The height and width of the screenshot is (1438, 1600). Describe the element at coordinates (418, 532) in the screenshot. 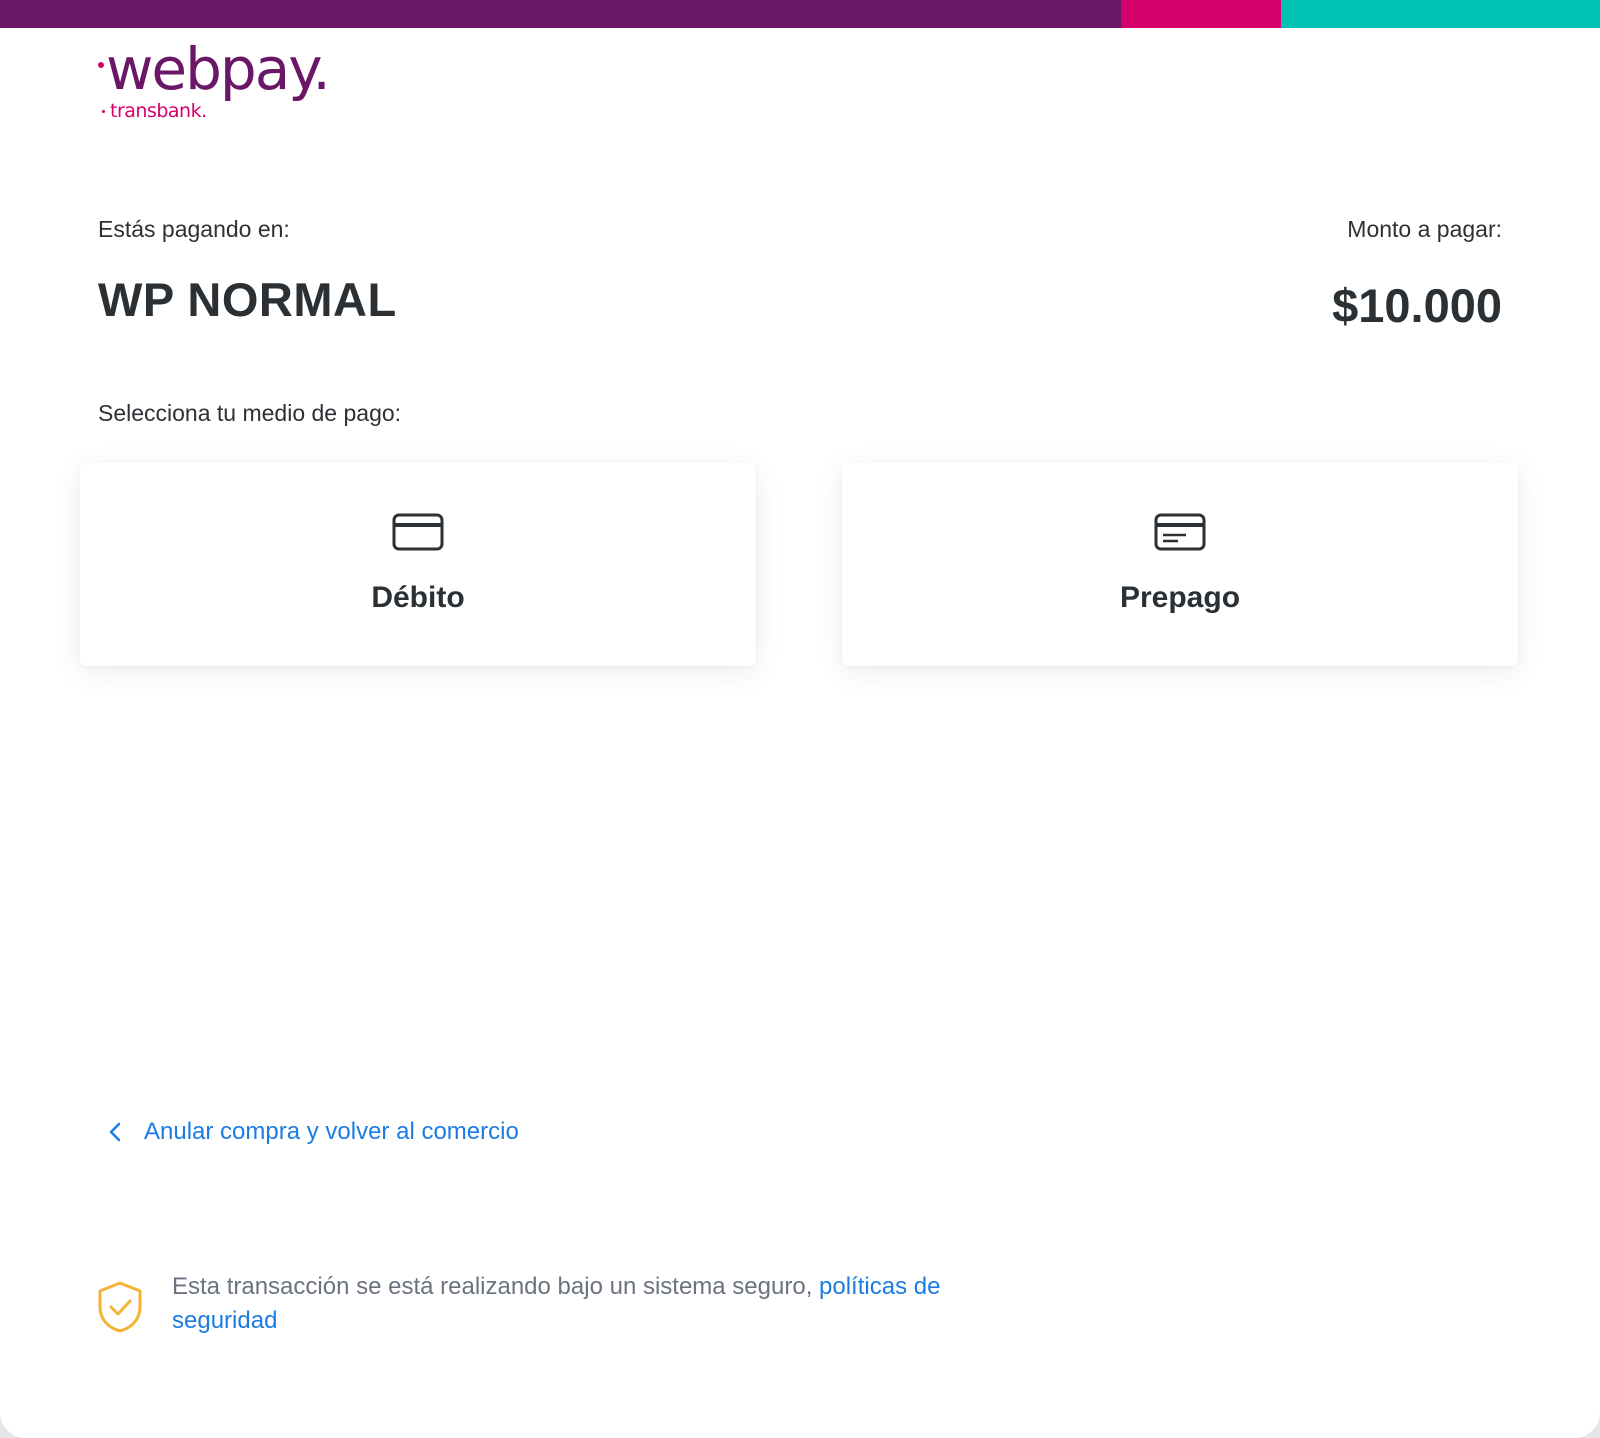

I see `credit-card-icon` at that location.